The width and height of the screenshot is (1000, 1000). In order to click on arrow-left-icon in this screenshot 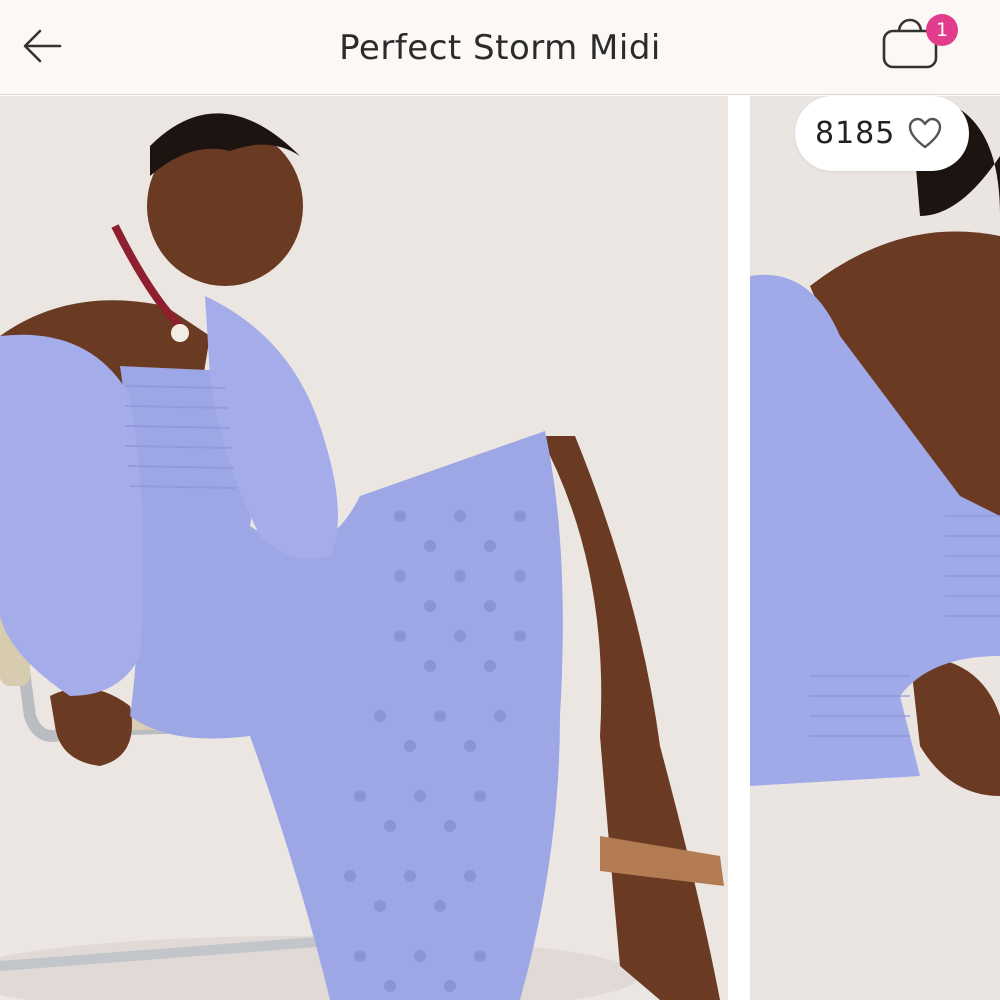, I will do `click(42, 46)`.